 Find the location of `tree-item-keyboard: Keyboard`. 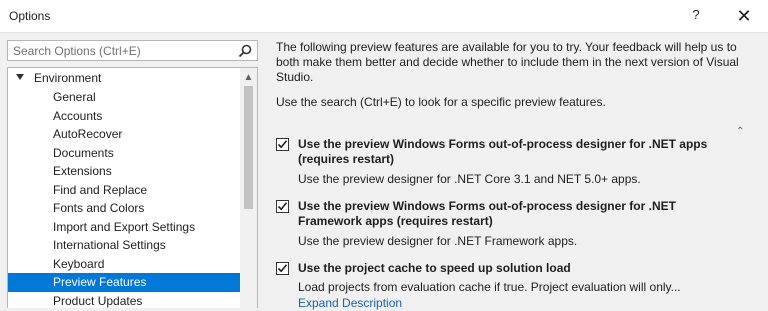

tree-item-keyboard: Keyboard is located at coordinates (124, 264).